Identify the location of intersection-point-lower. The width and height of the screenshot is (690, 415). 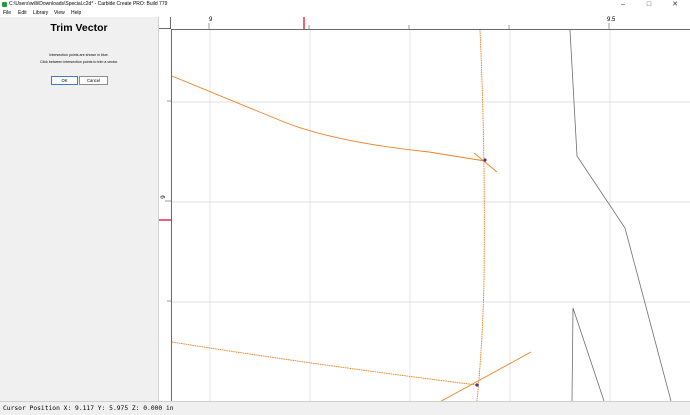
(477, 385).